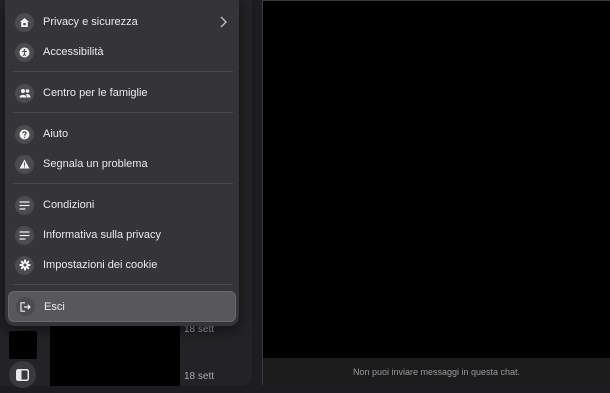  I want to click on menu-item-label: Esci, so click(54, 306).